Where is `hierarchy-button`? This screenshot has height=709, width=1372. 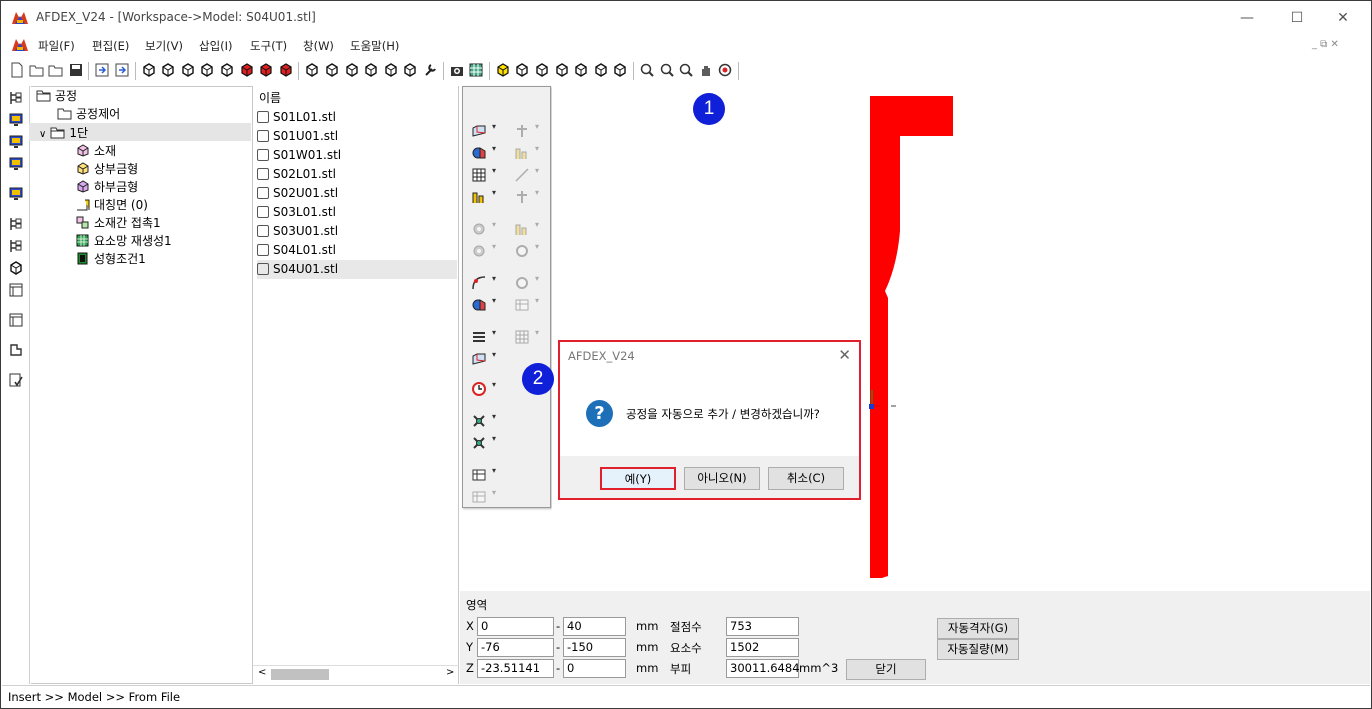
hierarchy-button is located at coordinates (16, 246).